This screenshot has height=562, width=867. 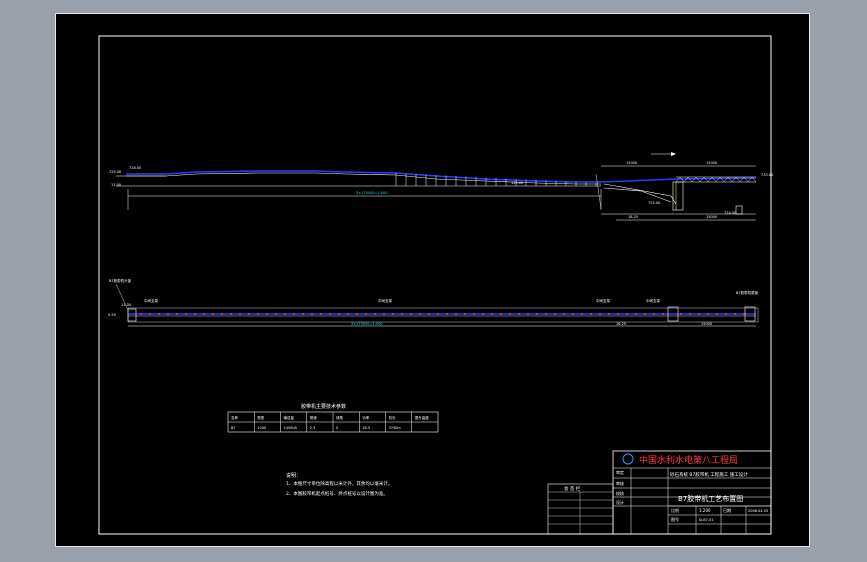 What do you see at coordinates (709, 474) in the screenshot?
I see `project-name: 砂石系统 B7胶带机 工程施工 施工设计` at bounding box center [709, 474].